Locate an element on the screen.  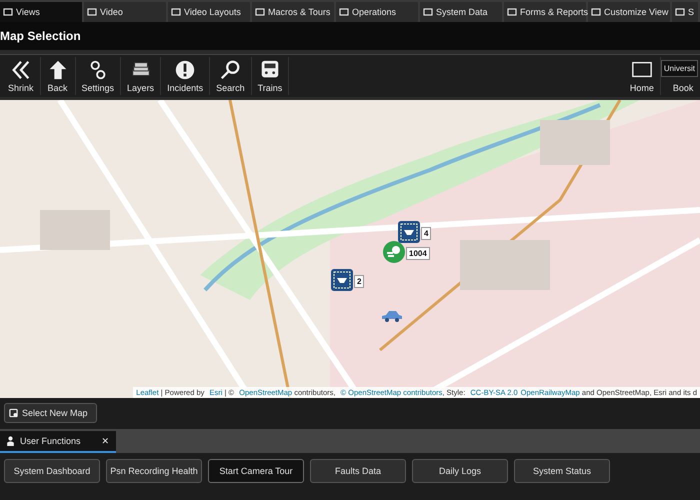
nav-tab: S is located at coordinates (685, 11).